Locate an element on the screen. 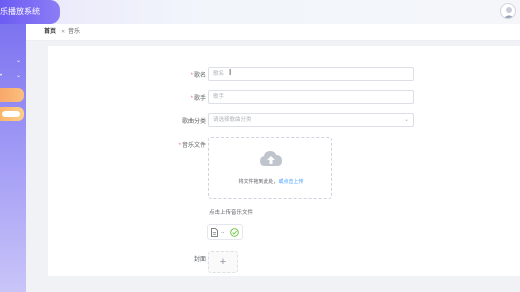  upload-dropzone: 将文件拖到此处，或点击上传 is located at coordinates (270, 168).